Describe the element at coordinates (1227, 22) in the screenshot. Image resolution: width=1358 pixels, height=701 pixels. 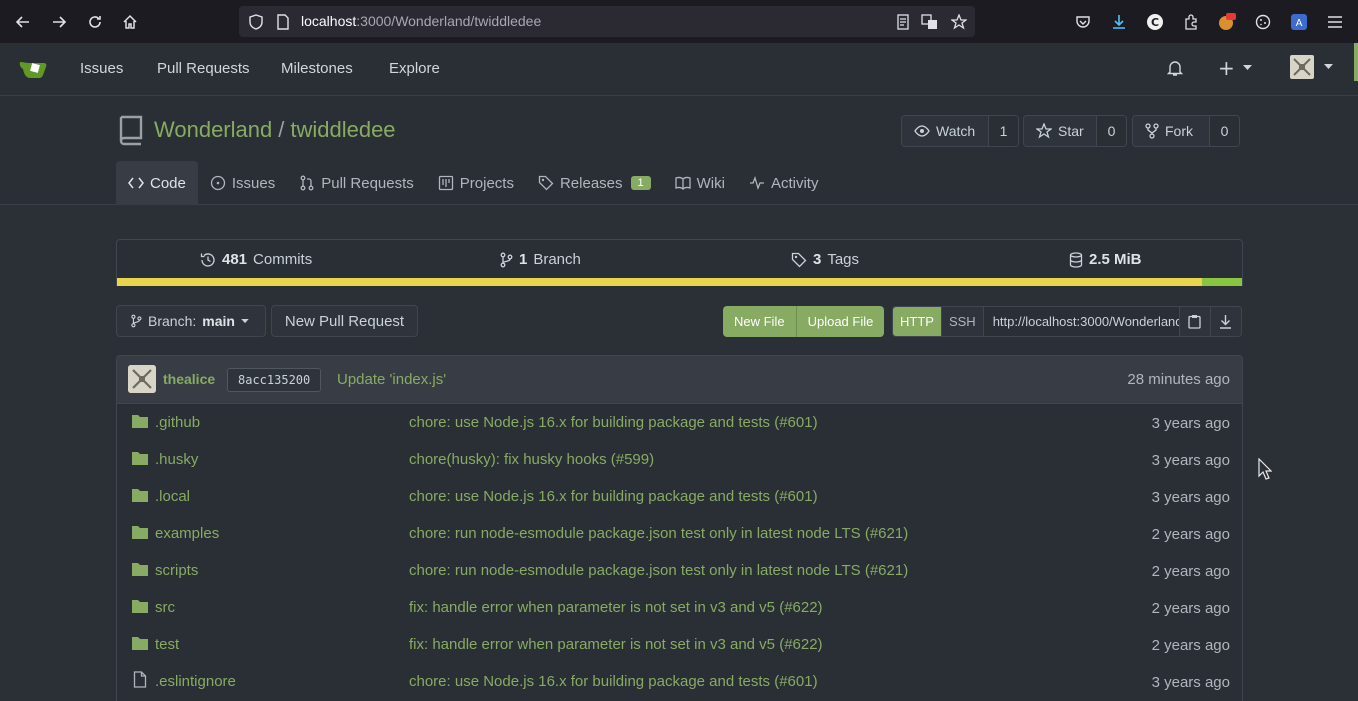
I see `extension-badge-icon` at that location.